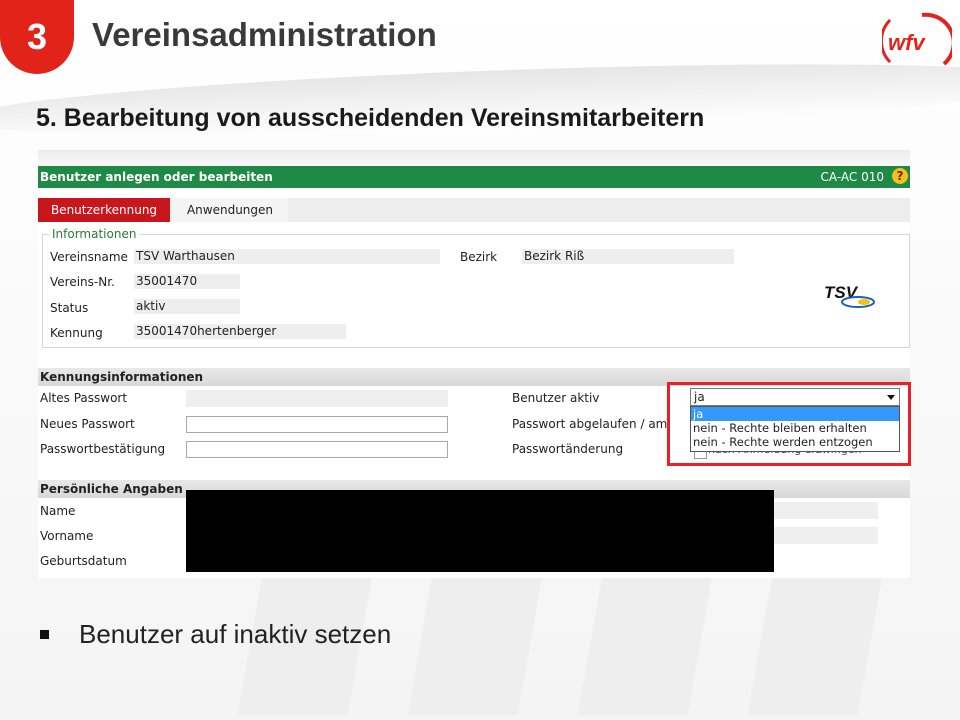 This screenshot has height=720, width=960. What do you see at coordinates (44, 634) in the screenshot?
I see `bullet-square-icon` at bounding box center [44, 634].